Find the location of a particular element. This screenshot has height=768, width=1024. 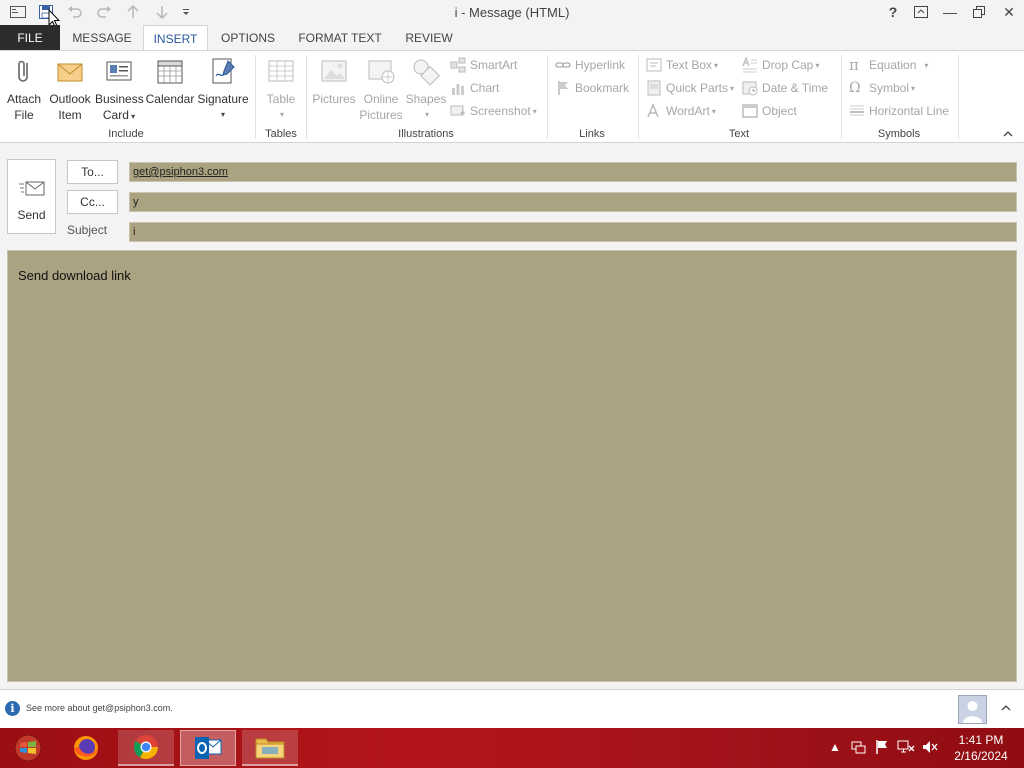

tab-file: FILE is located at coordinates (30, 38).